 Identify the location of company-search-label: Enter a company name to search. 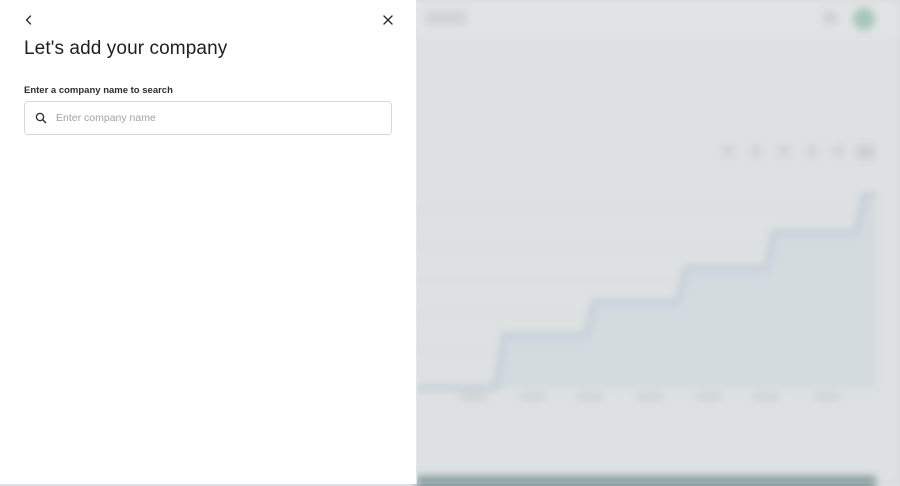
(98, 90).